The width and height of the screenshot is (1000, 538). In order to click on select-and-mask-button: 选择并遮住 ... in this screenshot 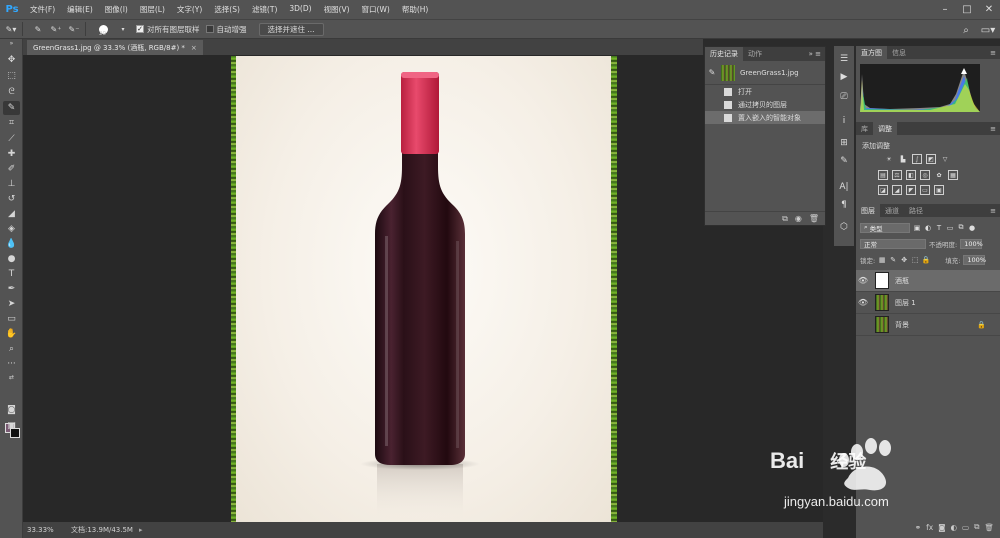, I will do `click(291, 29)`.